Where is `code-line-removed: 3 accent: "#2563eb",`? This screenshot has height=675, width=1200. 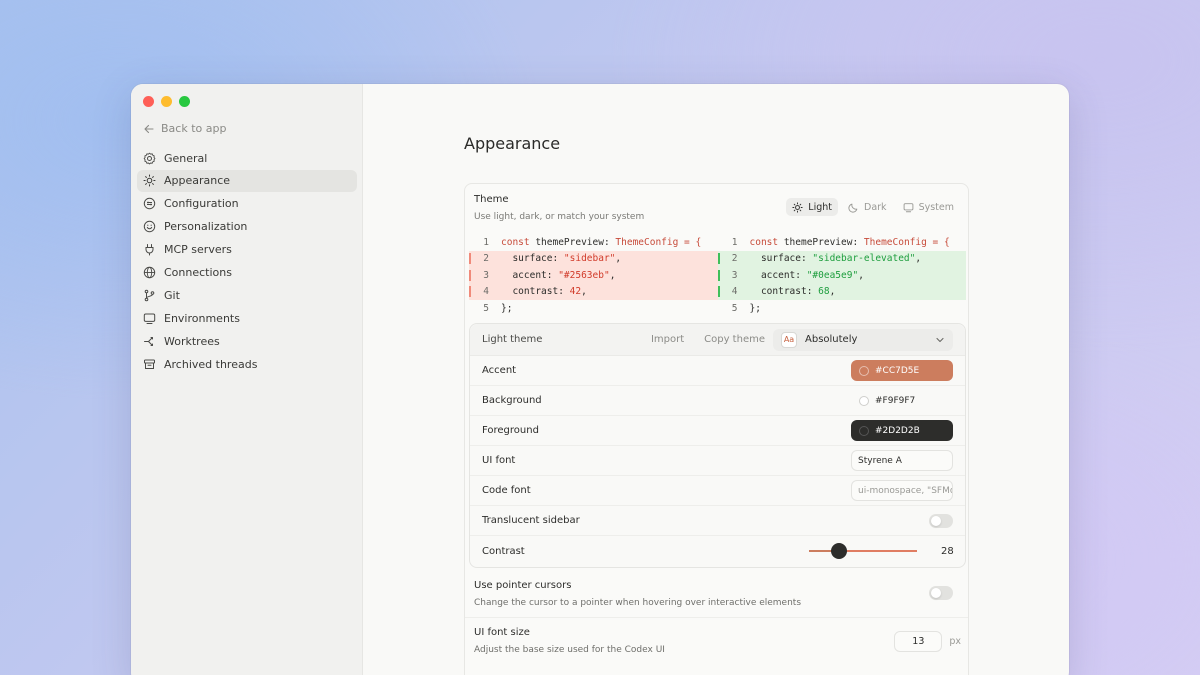
code-line-removed: 3 accent: "#2563eb", is located at coordinates (593, 275).